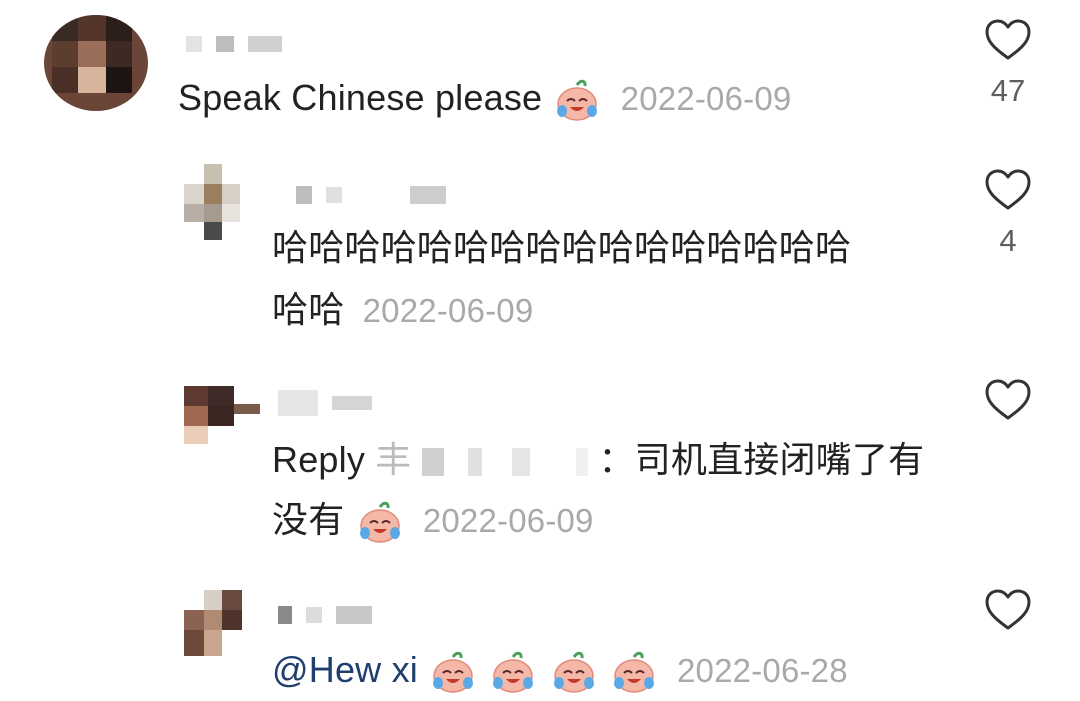 The image size is (1080, 701). What do you see at coordinates (319, 459) in the screenshot?
I see `reply-prefix: Reply` at bounding box center [319, 459].